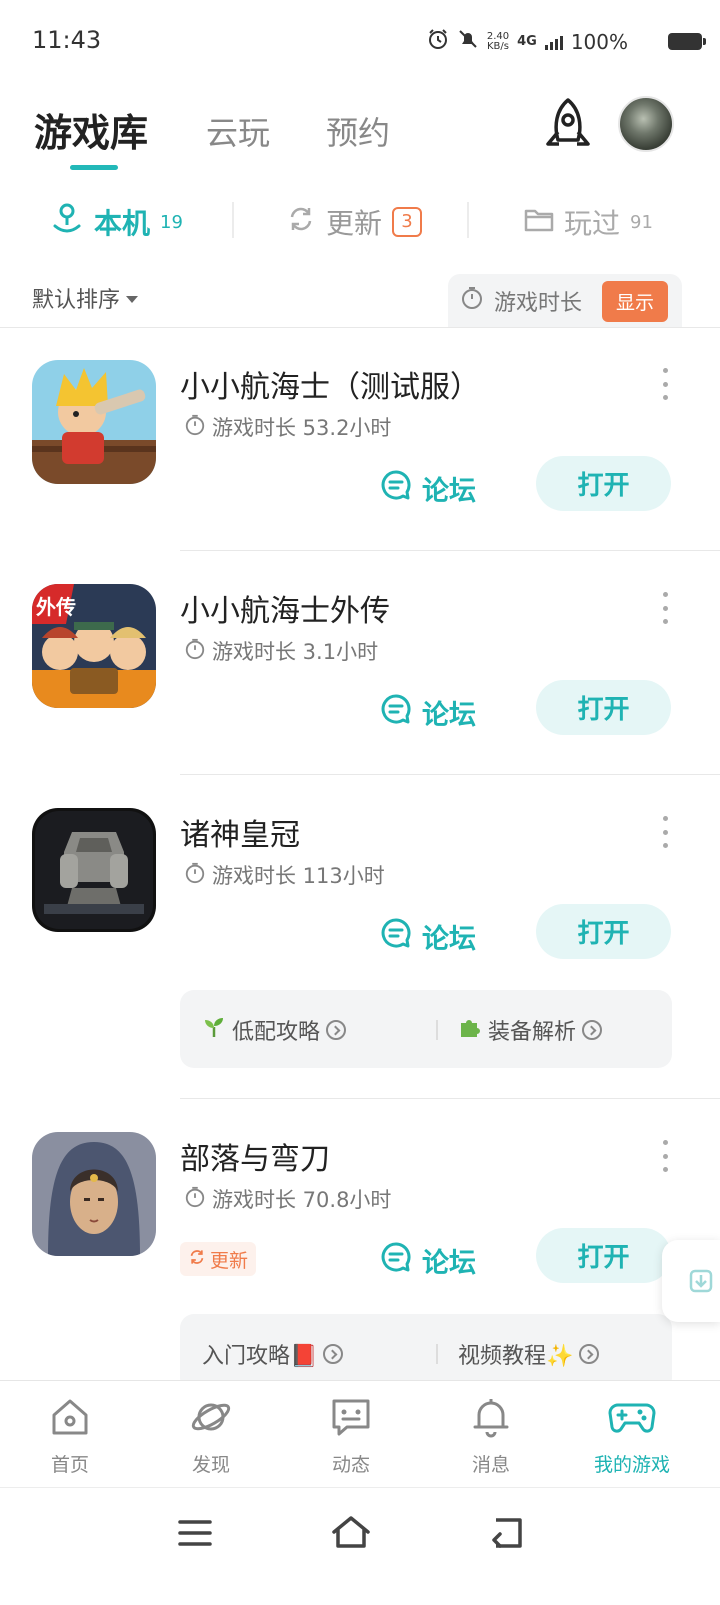  I want to click on game-icon-crown-of-gods, so click(94, 870).